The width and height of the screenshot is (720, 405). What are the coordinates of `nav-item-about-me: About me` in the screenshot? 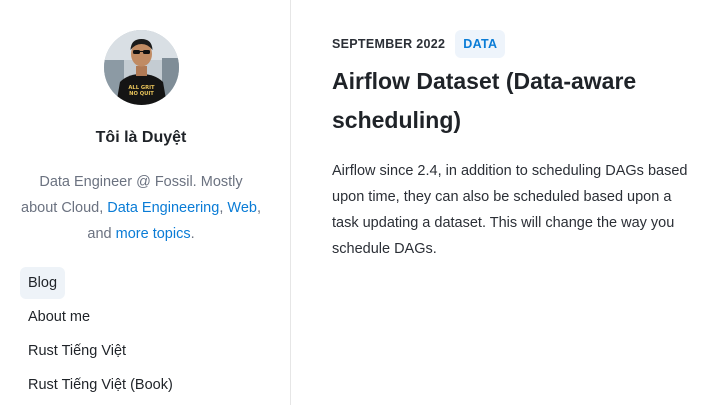 It's located at (59, 317).